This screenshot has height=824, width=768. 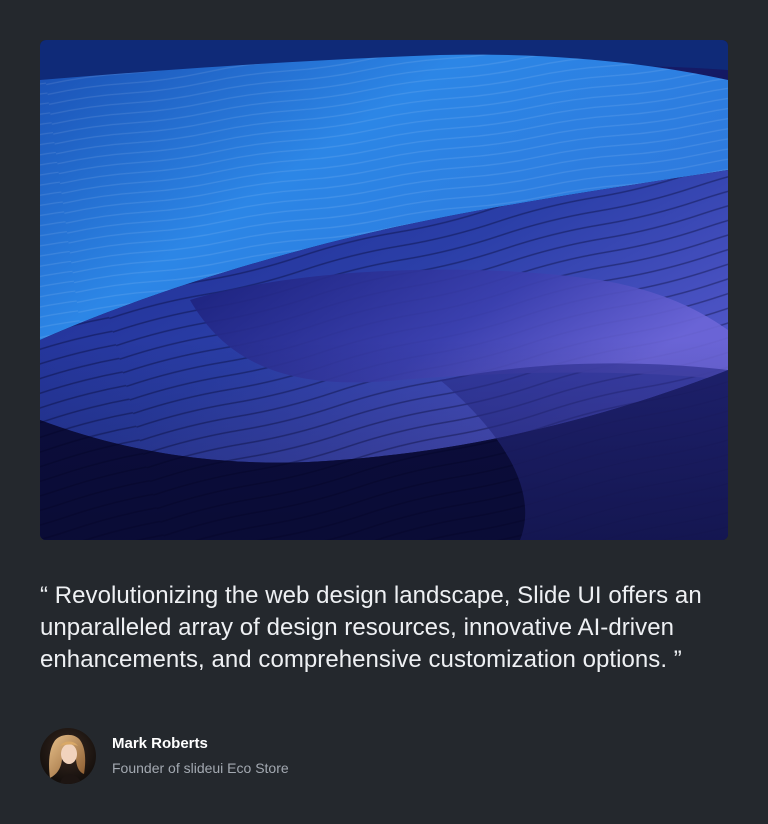 What do you see at coordinates (160, 743) in the screenshot?
I see `author-name: Mark Roberts` at bounding box center [160, 743].